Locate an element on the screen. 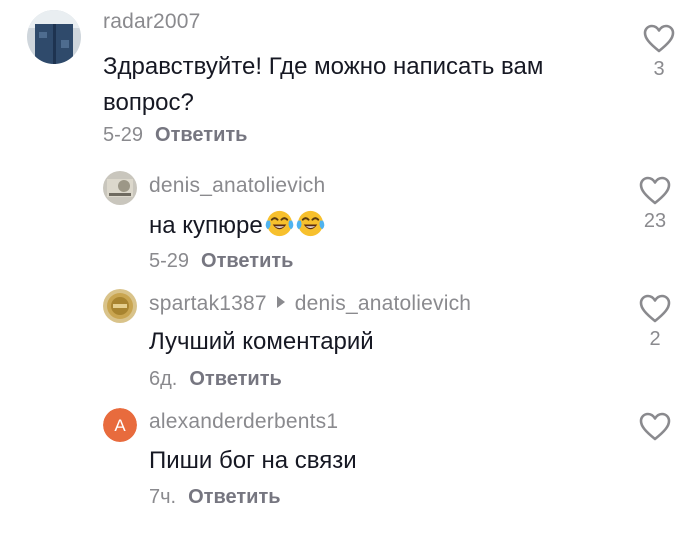 Image resolution: width=700 pixels, height=537 pixels. comment-text: на купюре is located at coordinates (237, 225).